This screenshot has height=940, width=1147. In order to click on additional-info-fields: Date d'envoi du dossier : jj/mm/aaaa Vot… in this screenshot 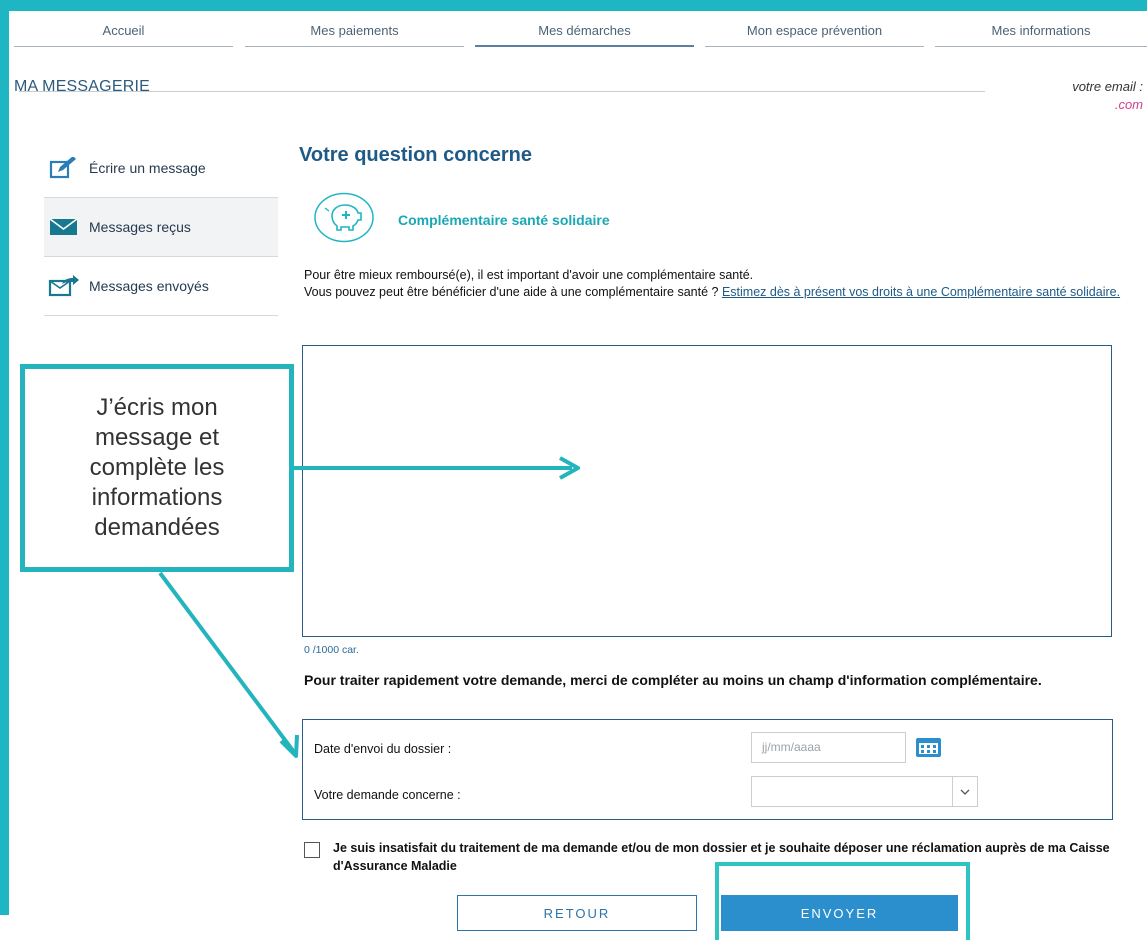, I will do `click(707, 769)`.